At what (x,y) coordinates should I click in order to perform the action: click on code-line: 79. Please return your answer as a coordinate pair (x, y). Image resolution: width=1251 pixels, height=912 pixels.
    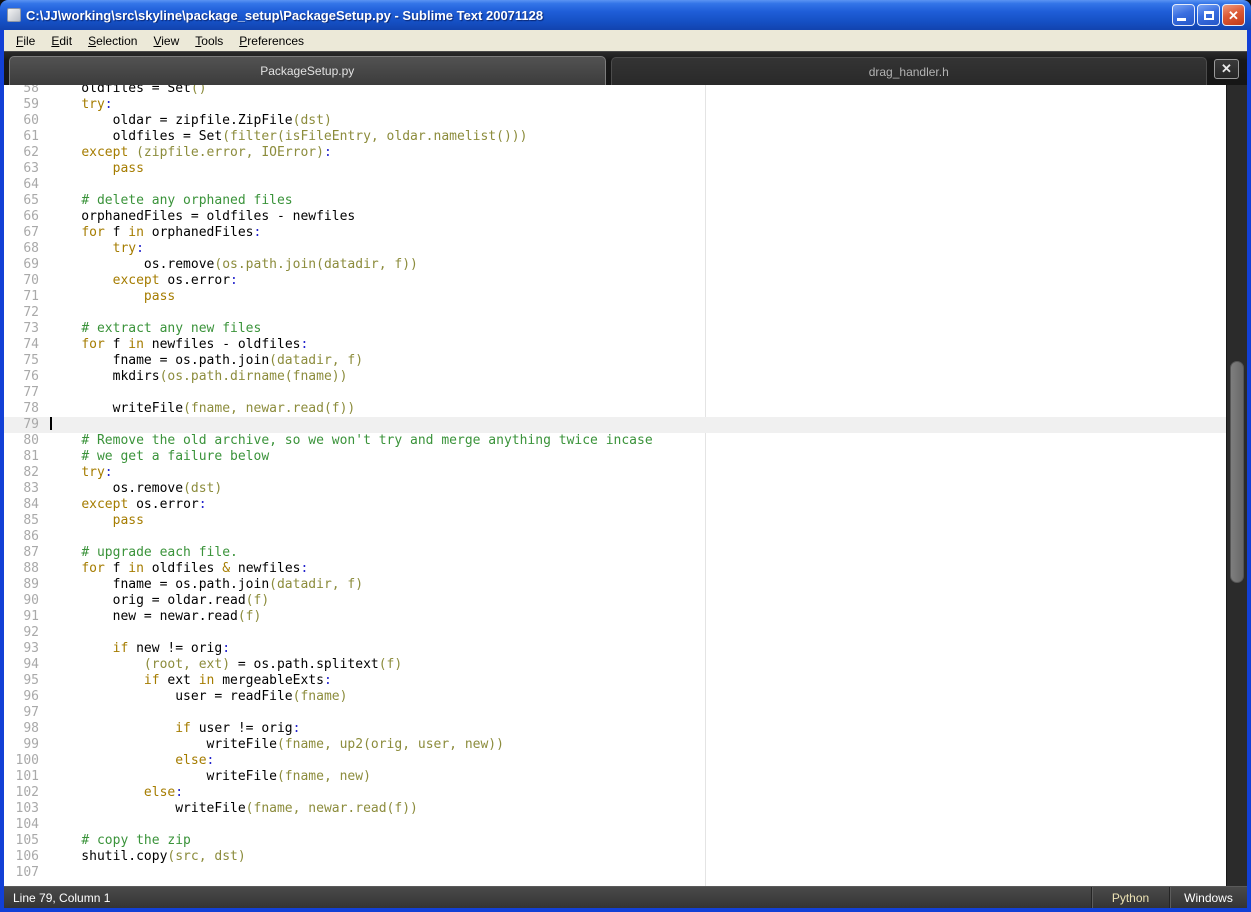
    Looking at the image, I should click on (615, 425).